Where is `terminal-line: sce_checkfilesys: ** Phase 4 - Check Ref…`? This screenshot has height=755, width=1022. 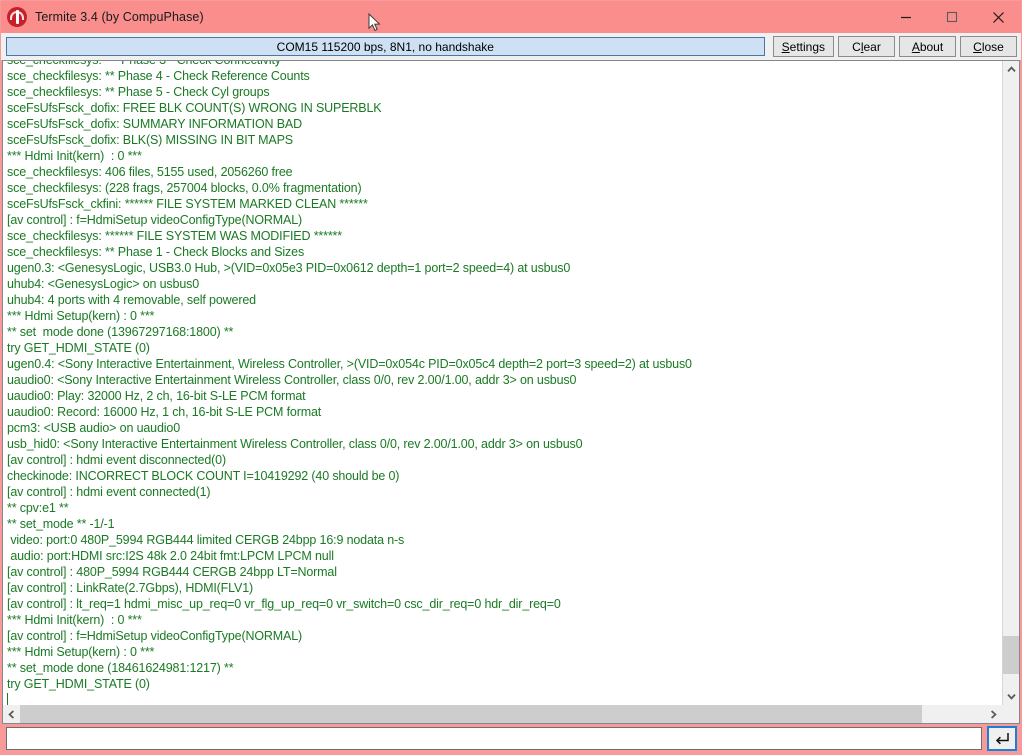
terminal-line: sce_checkfilesys: ** Phase 4 - Check Ref… is located at coordinates (158, 76).